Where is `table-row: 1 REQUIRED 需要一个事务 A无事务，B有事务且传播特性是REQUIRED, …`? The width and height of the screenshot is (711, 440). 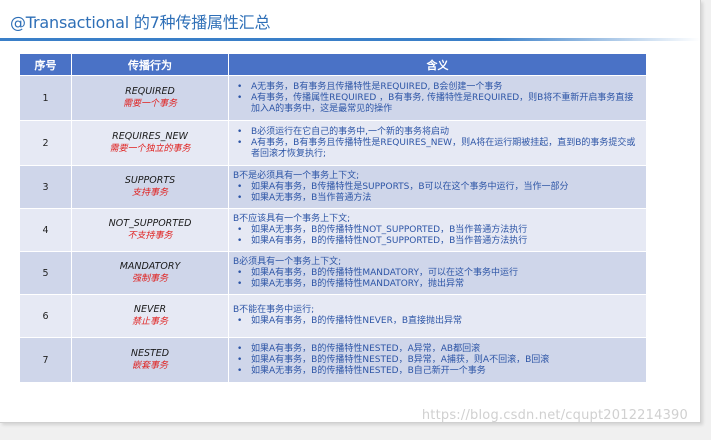 table-row: 1 REQUIRED 需要一个事务 A无事务，B有事务且传播特性是REQUIRED, … is located at coordinates (333, 98).